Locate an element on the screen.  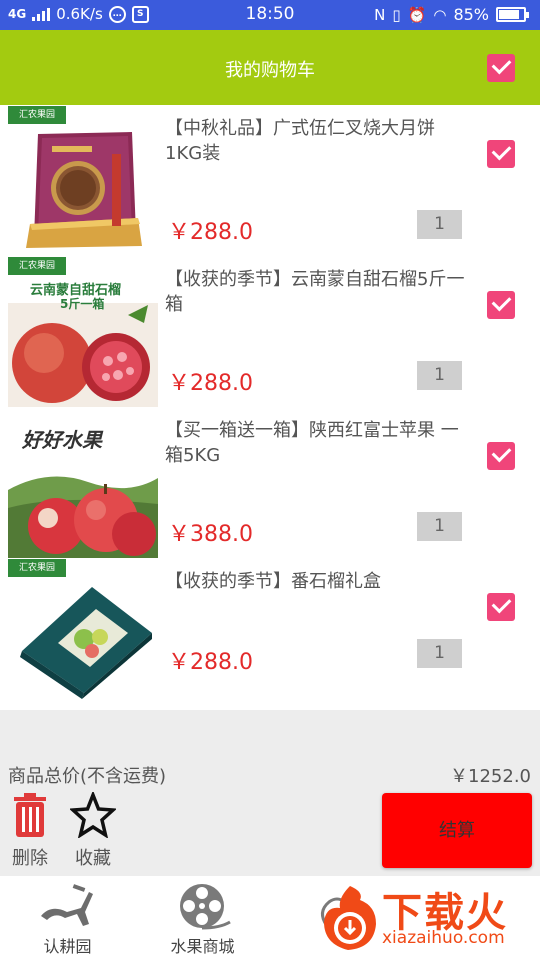
nav-label: 水果商城 is located at coordinates (202, 946).